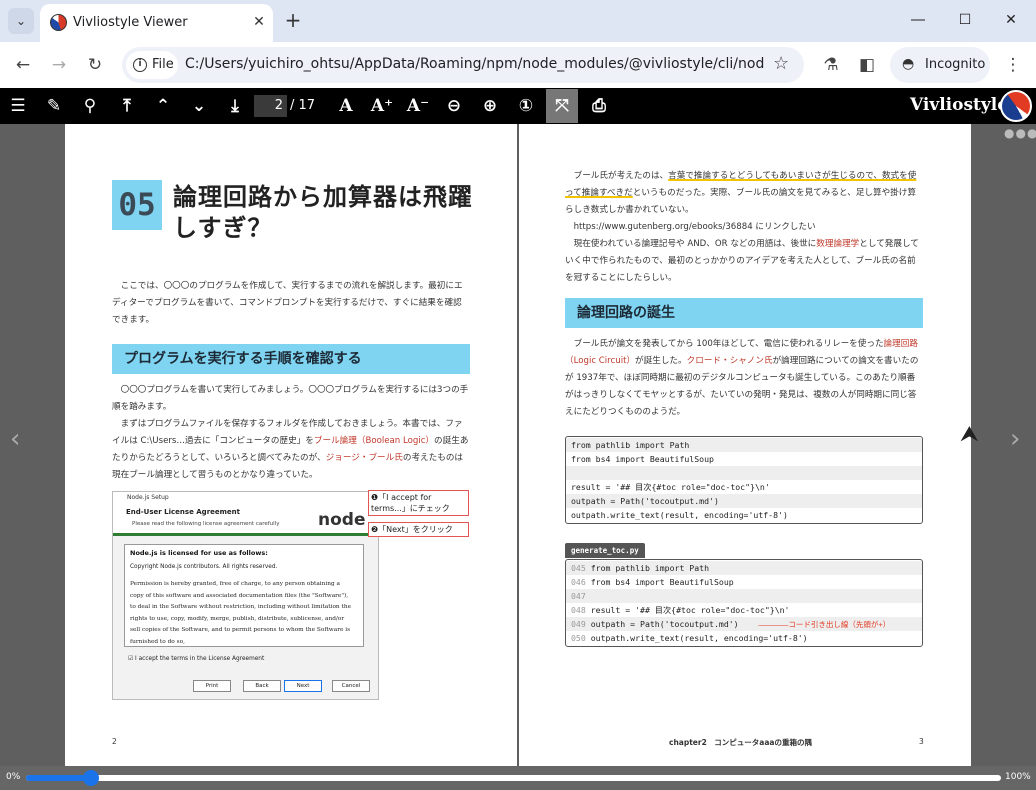 The height and width of the screenshot is (790, 1036). What do you see at coordinates (235, 106) in the screenshot?
I see `last-page-icon: ⤓` at bounding box center [235, 106].